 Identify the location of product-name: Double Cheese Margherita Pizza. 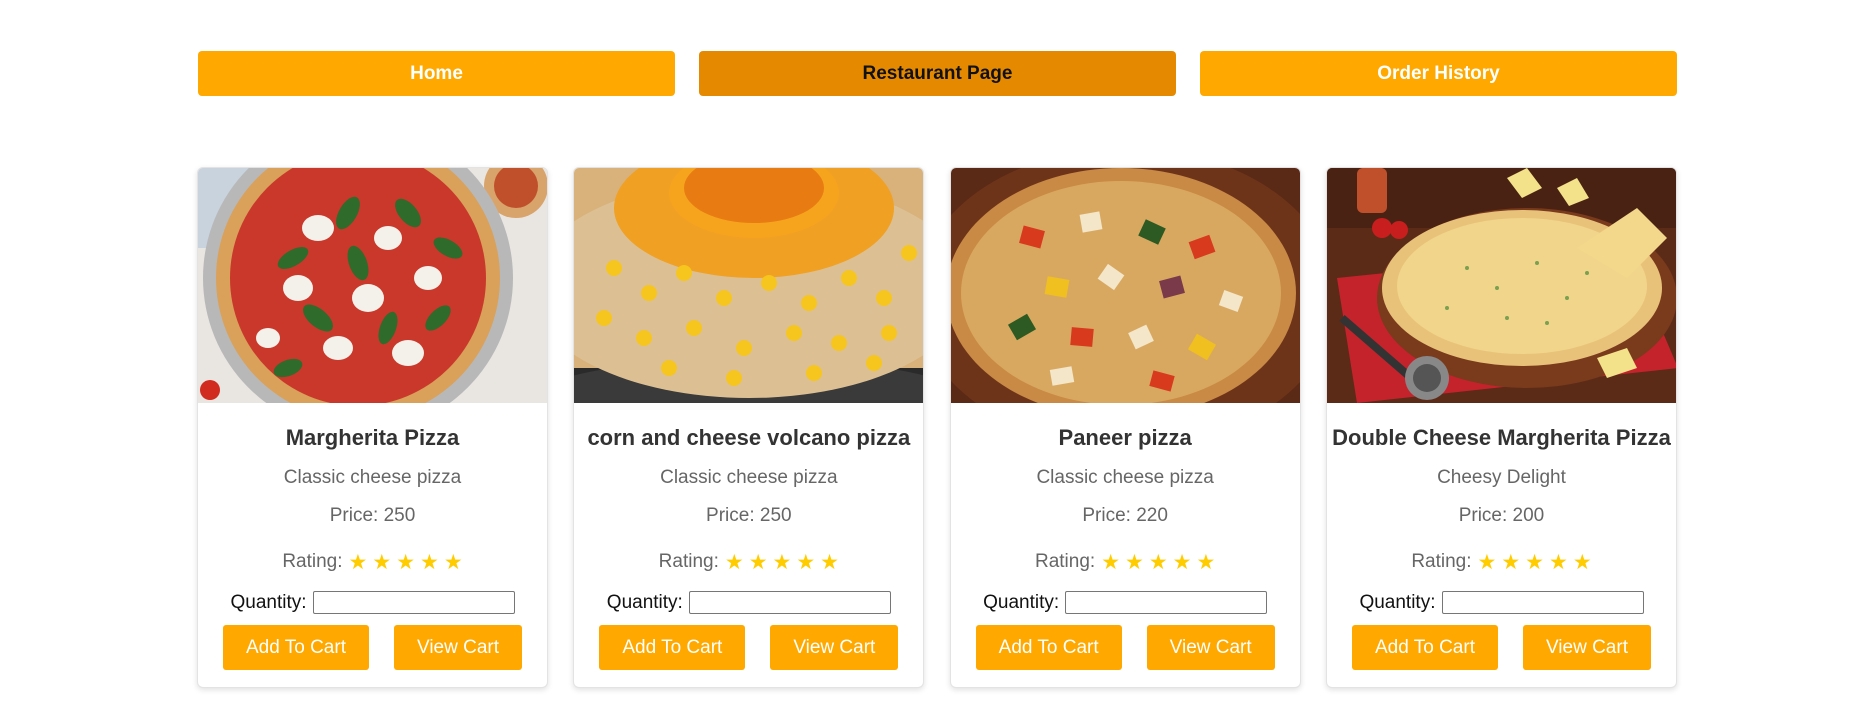
(1501, 437).